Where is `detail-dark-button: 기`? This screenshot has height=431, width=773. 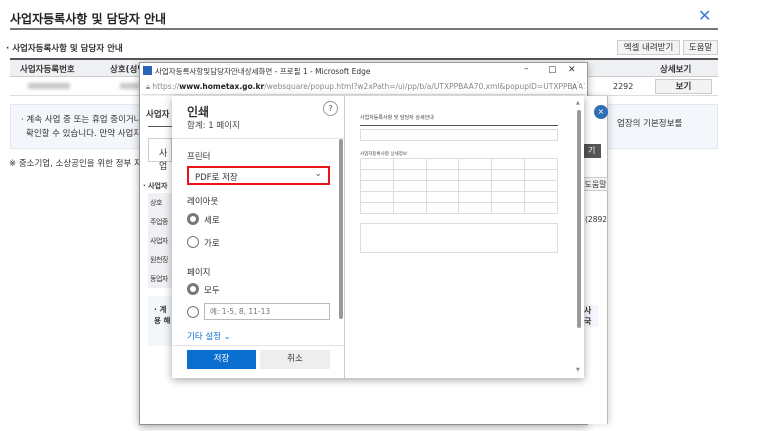
detail-dark-button: 기 is located at coordinates (592, 151).